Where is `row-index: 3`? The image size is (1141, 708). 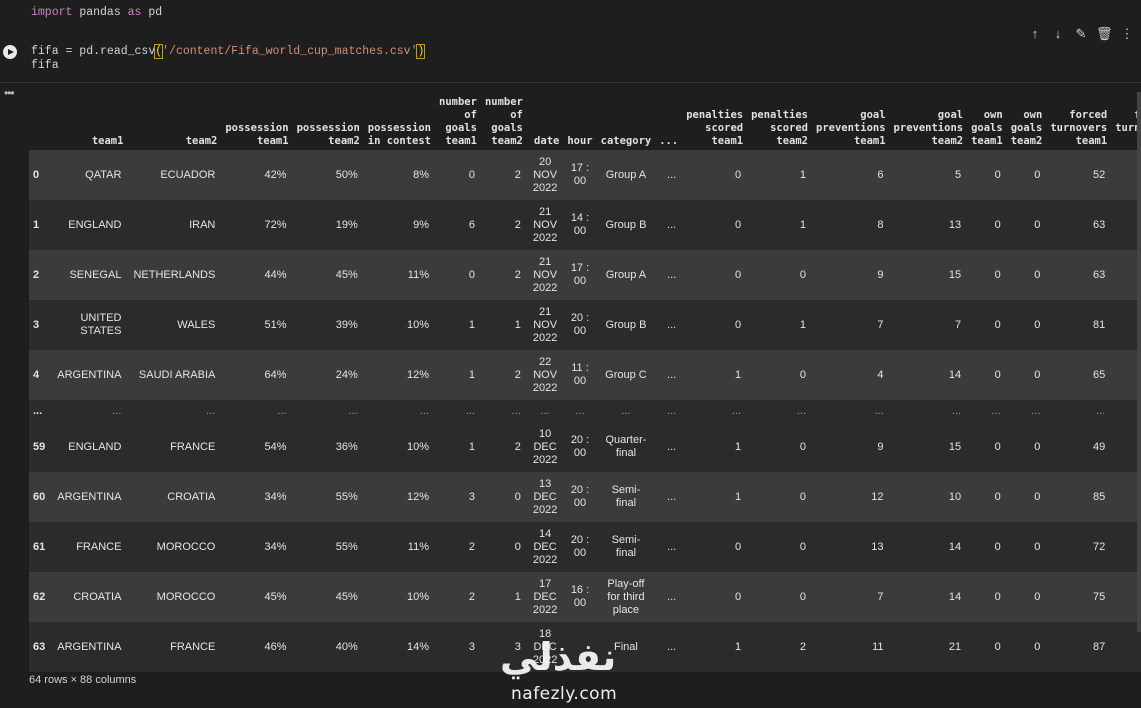
row-index: 3 is located at coordinates (40, 325).